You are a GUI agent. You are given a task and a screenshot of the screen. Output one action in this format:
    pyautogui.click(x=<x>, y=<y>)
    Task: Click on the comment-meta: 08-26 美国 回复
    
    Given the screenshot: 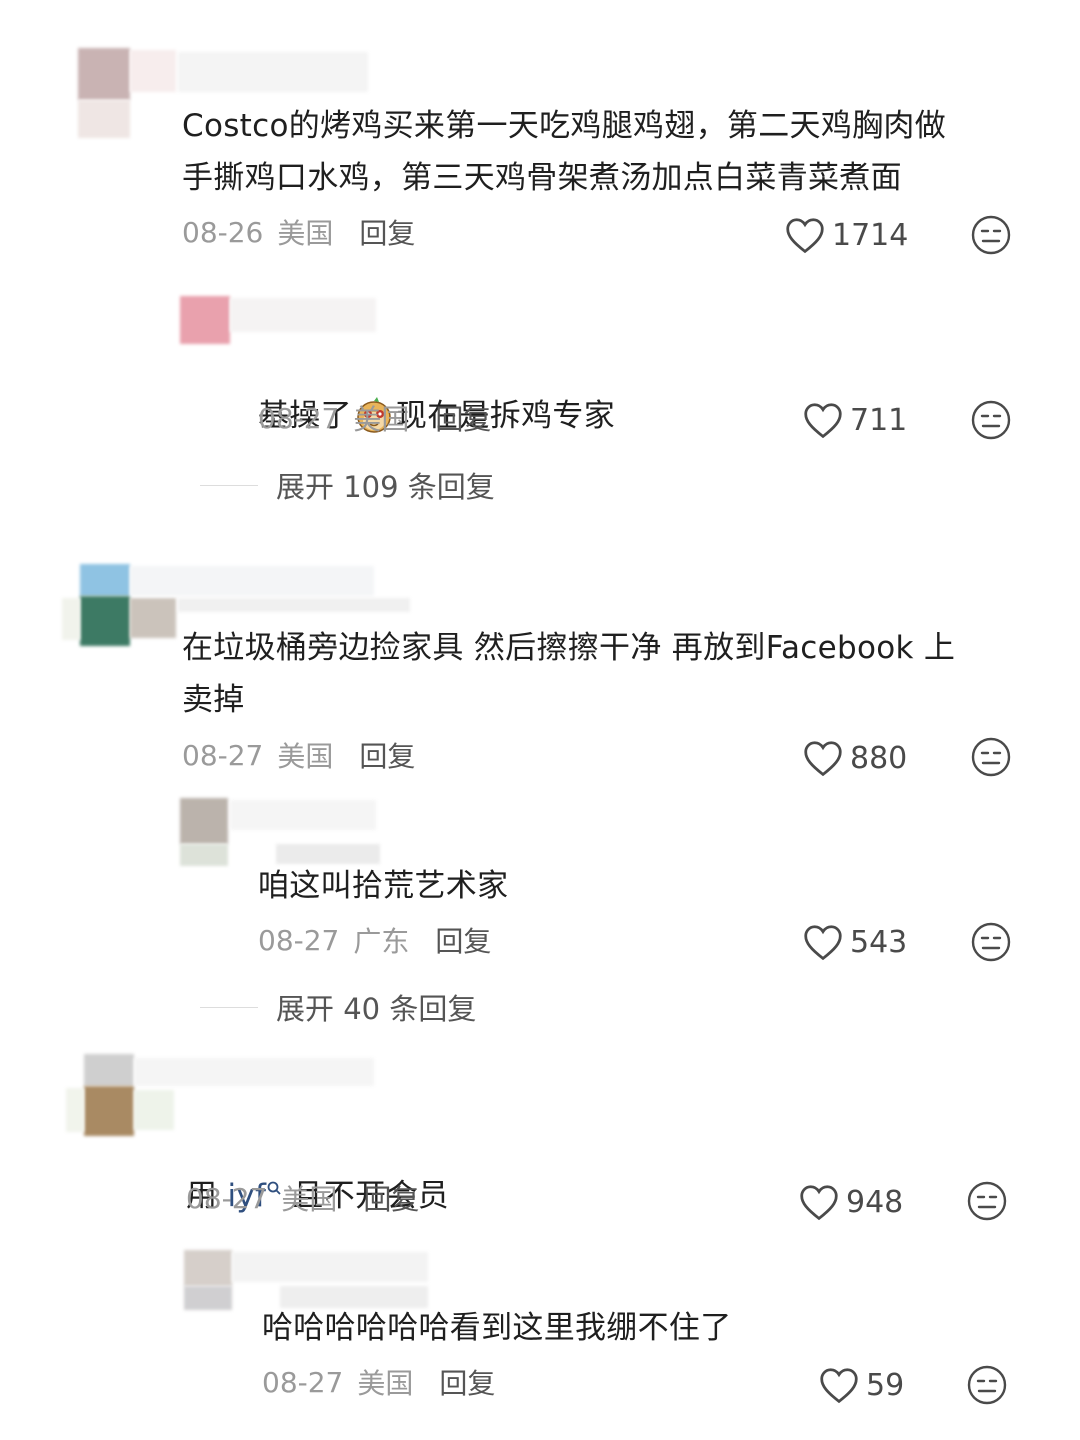 What is the action you would take?
    pyautogui.click(x=298, y=232)
    